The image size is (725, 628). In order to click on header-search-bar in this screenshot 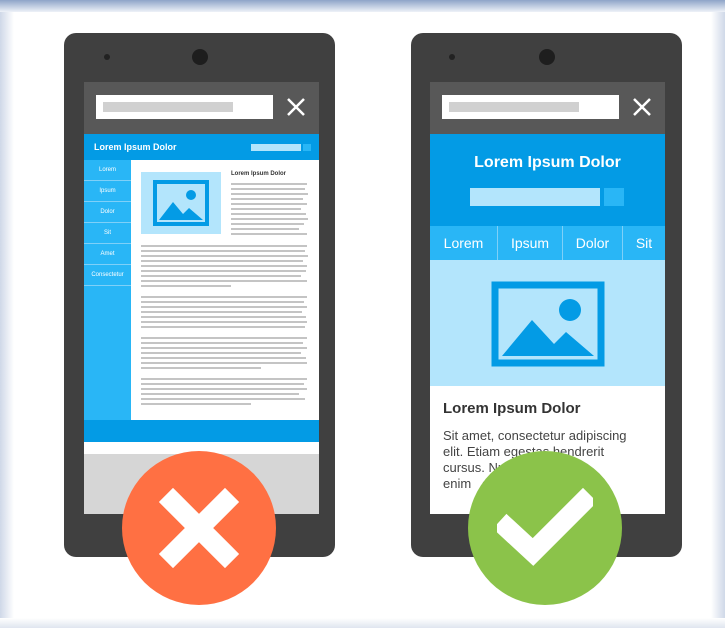, I will do `click(276, 147)`.